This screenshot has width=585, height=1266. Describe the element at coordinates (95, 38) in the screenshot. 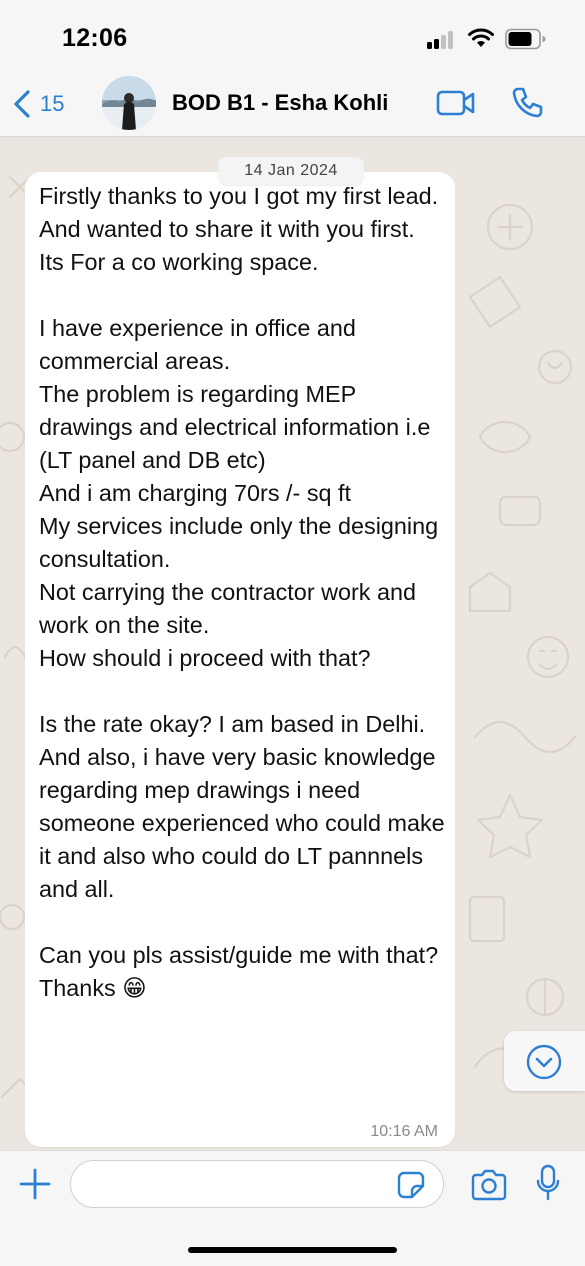

I see `status-time: 12:06` at that location.